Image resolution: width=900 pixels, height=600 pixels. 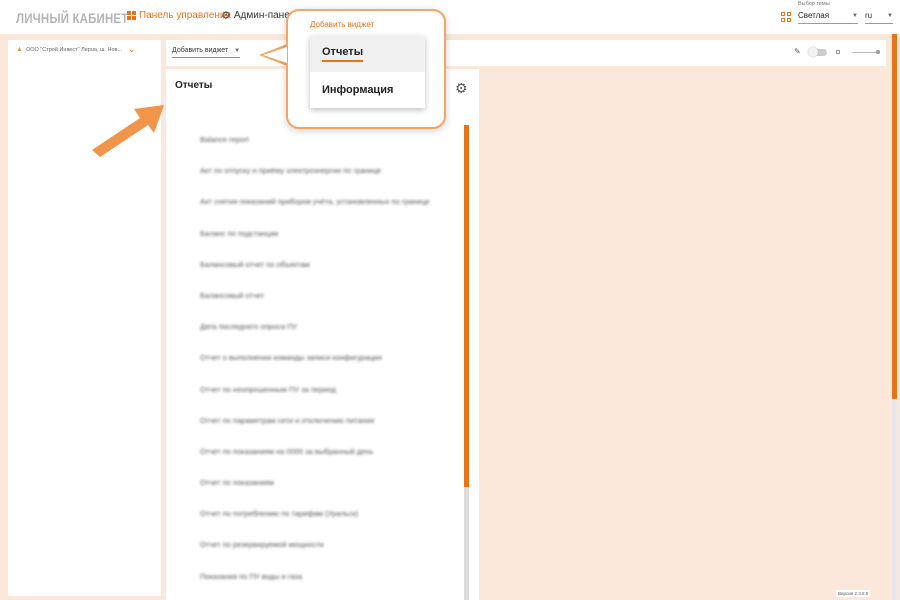 I want to click on list-item: Balance report, so click(x=335, y=150).